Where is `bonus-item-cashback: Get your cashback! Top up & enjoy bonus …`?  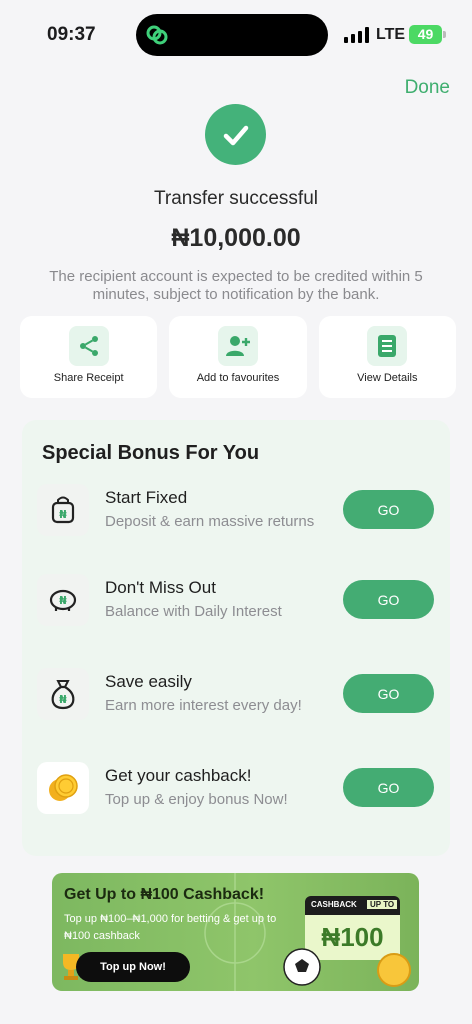
bonus-item-cashback: Get your cashback! Top up & enjoy bonus … is located at coordinates (236, 790).